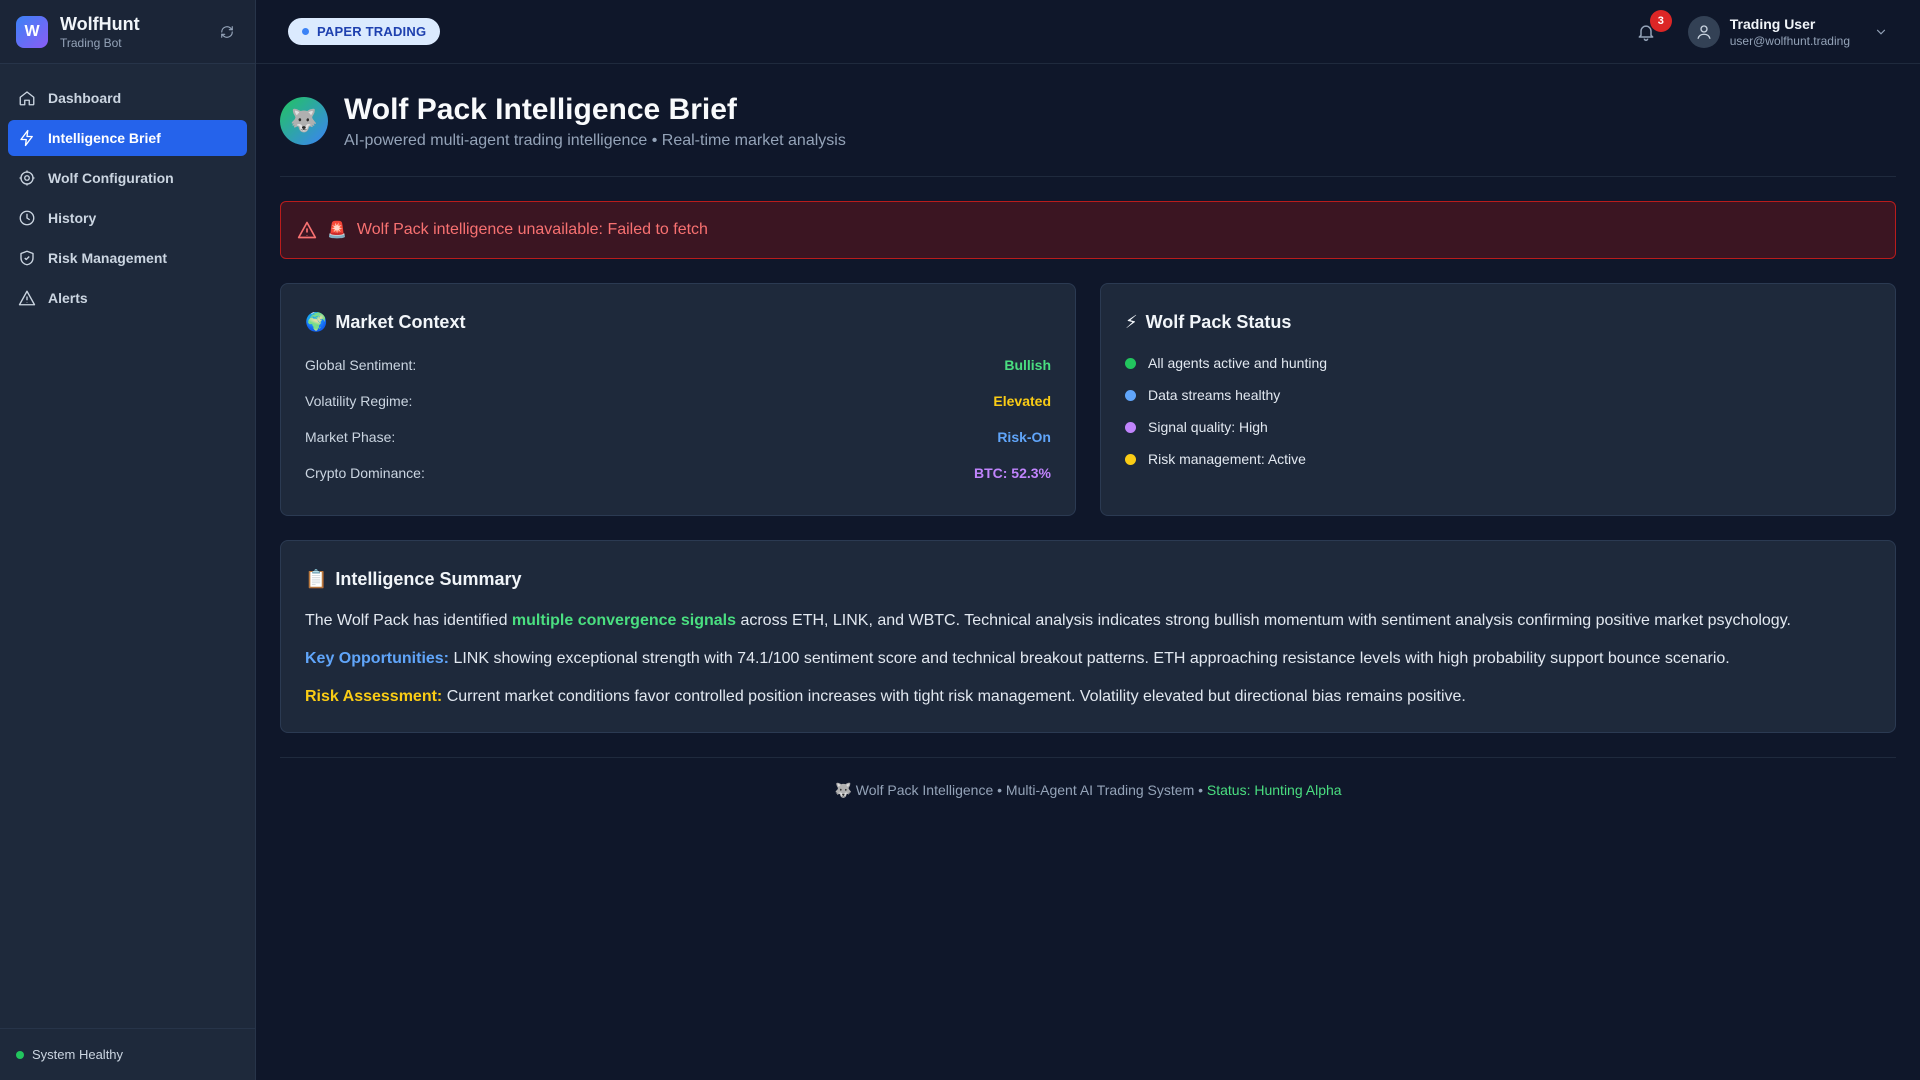  What do you see at coordinates (365, 473) in the screenshot?
I see `context-label: Crypto Dominance:` at bounding box center [365, 473].